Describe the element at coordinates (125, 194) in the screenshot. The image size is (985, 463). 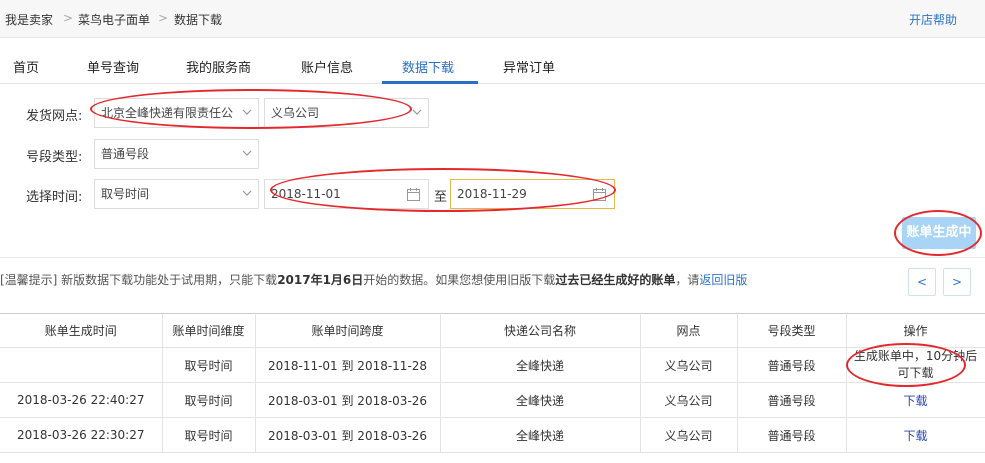
I see `time-type-select-value: 取号时间` at that location.